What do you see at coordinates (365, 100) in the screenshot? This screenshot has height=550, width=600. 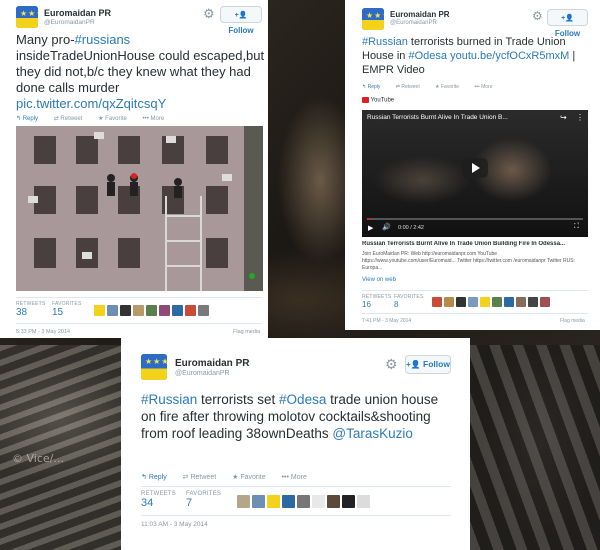 I see `youtube-icon` at bounding box center [365, 100].